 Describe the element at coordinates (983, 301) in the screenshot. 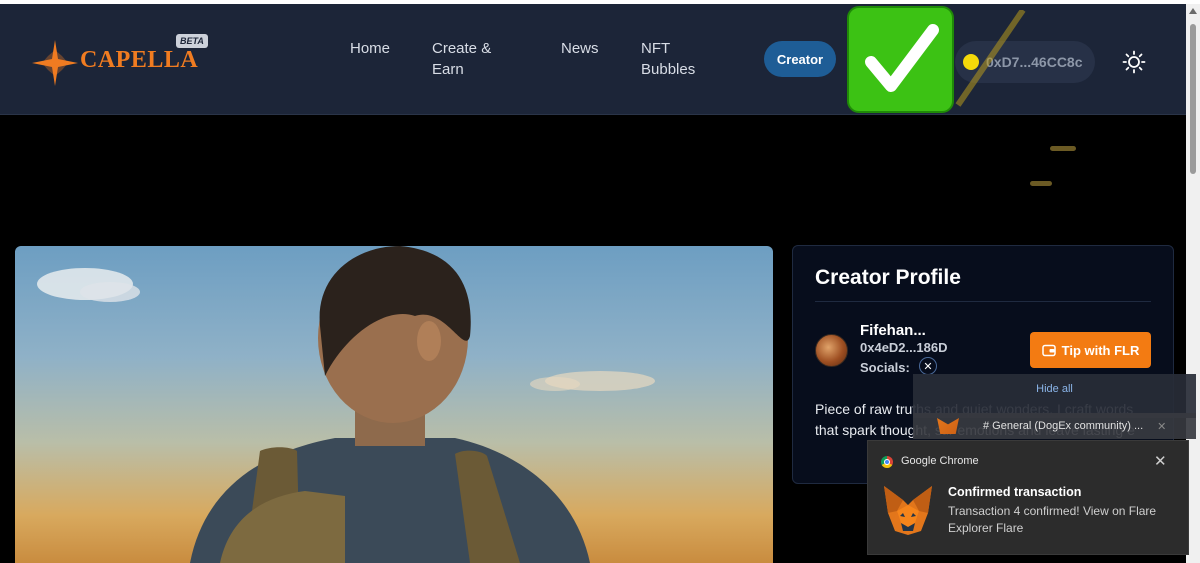

I see `divider` at that location.